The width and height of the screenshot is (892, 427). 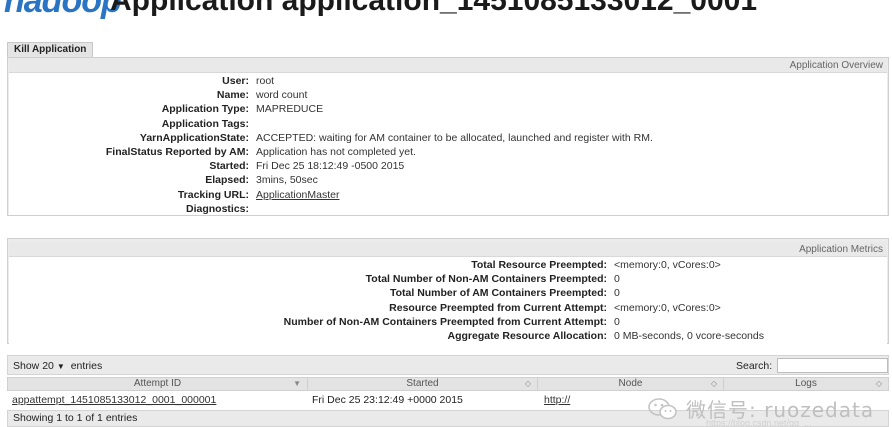 What do you see at coordinates (630, 400) in the screenshot?
I see `node-link: http://` at bounding box center [630, 400].